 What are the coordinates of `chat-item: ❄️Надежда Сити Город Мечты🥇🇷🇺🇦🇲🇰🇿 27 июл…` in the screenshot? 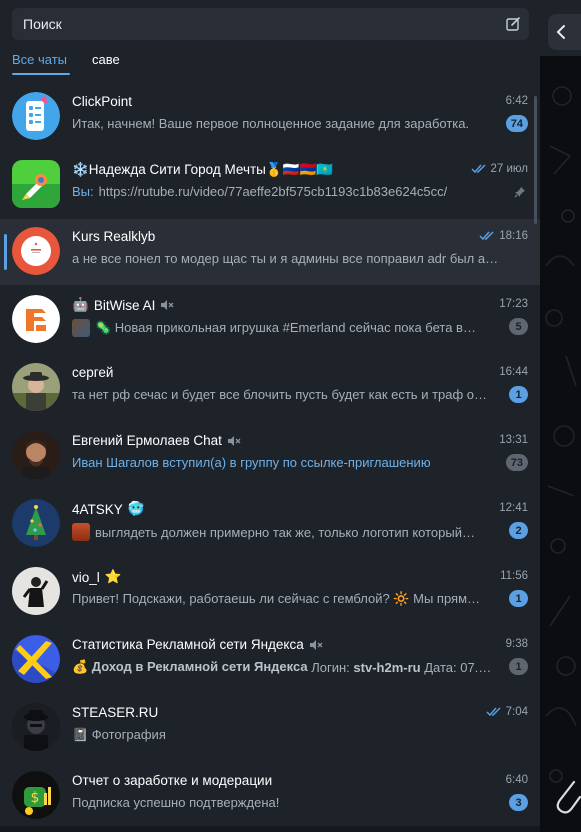 It's located at (270, 185).